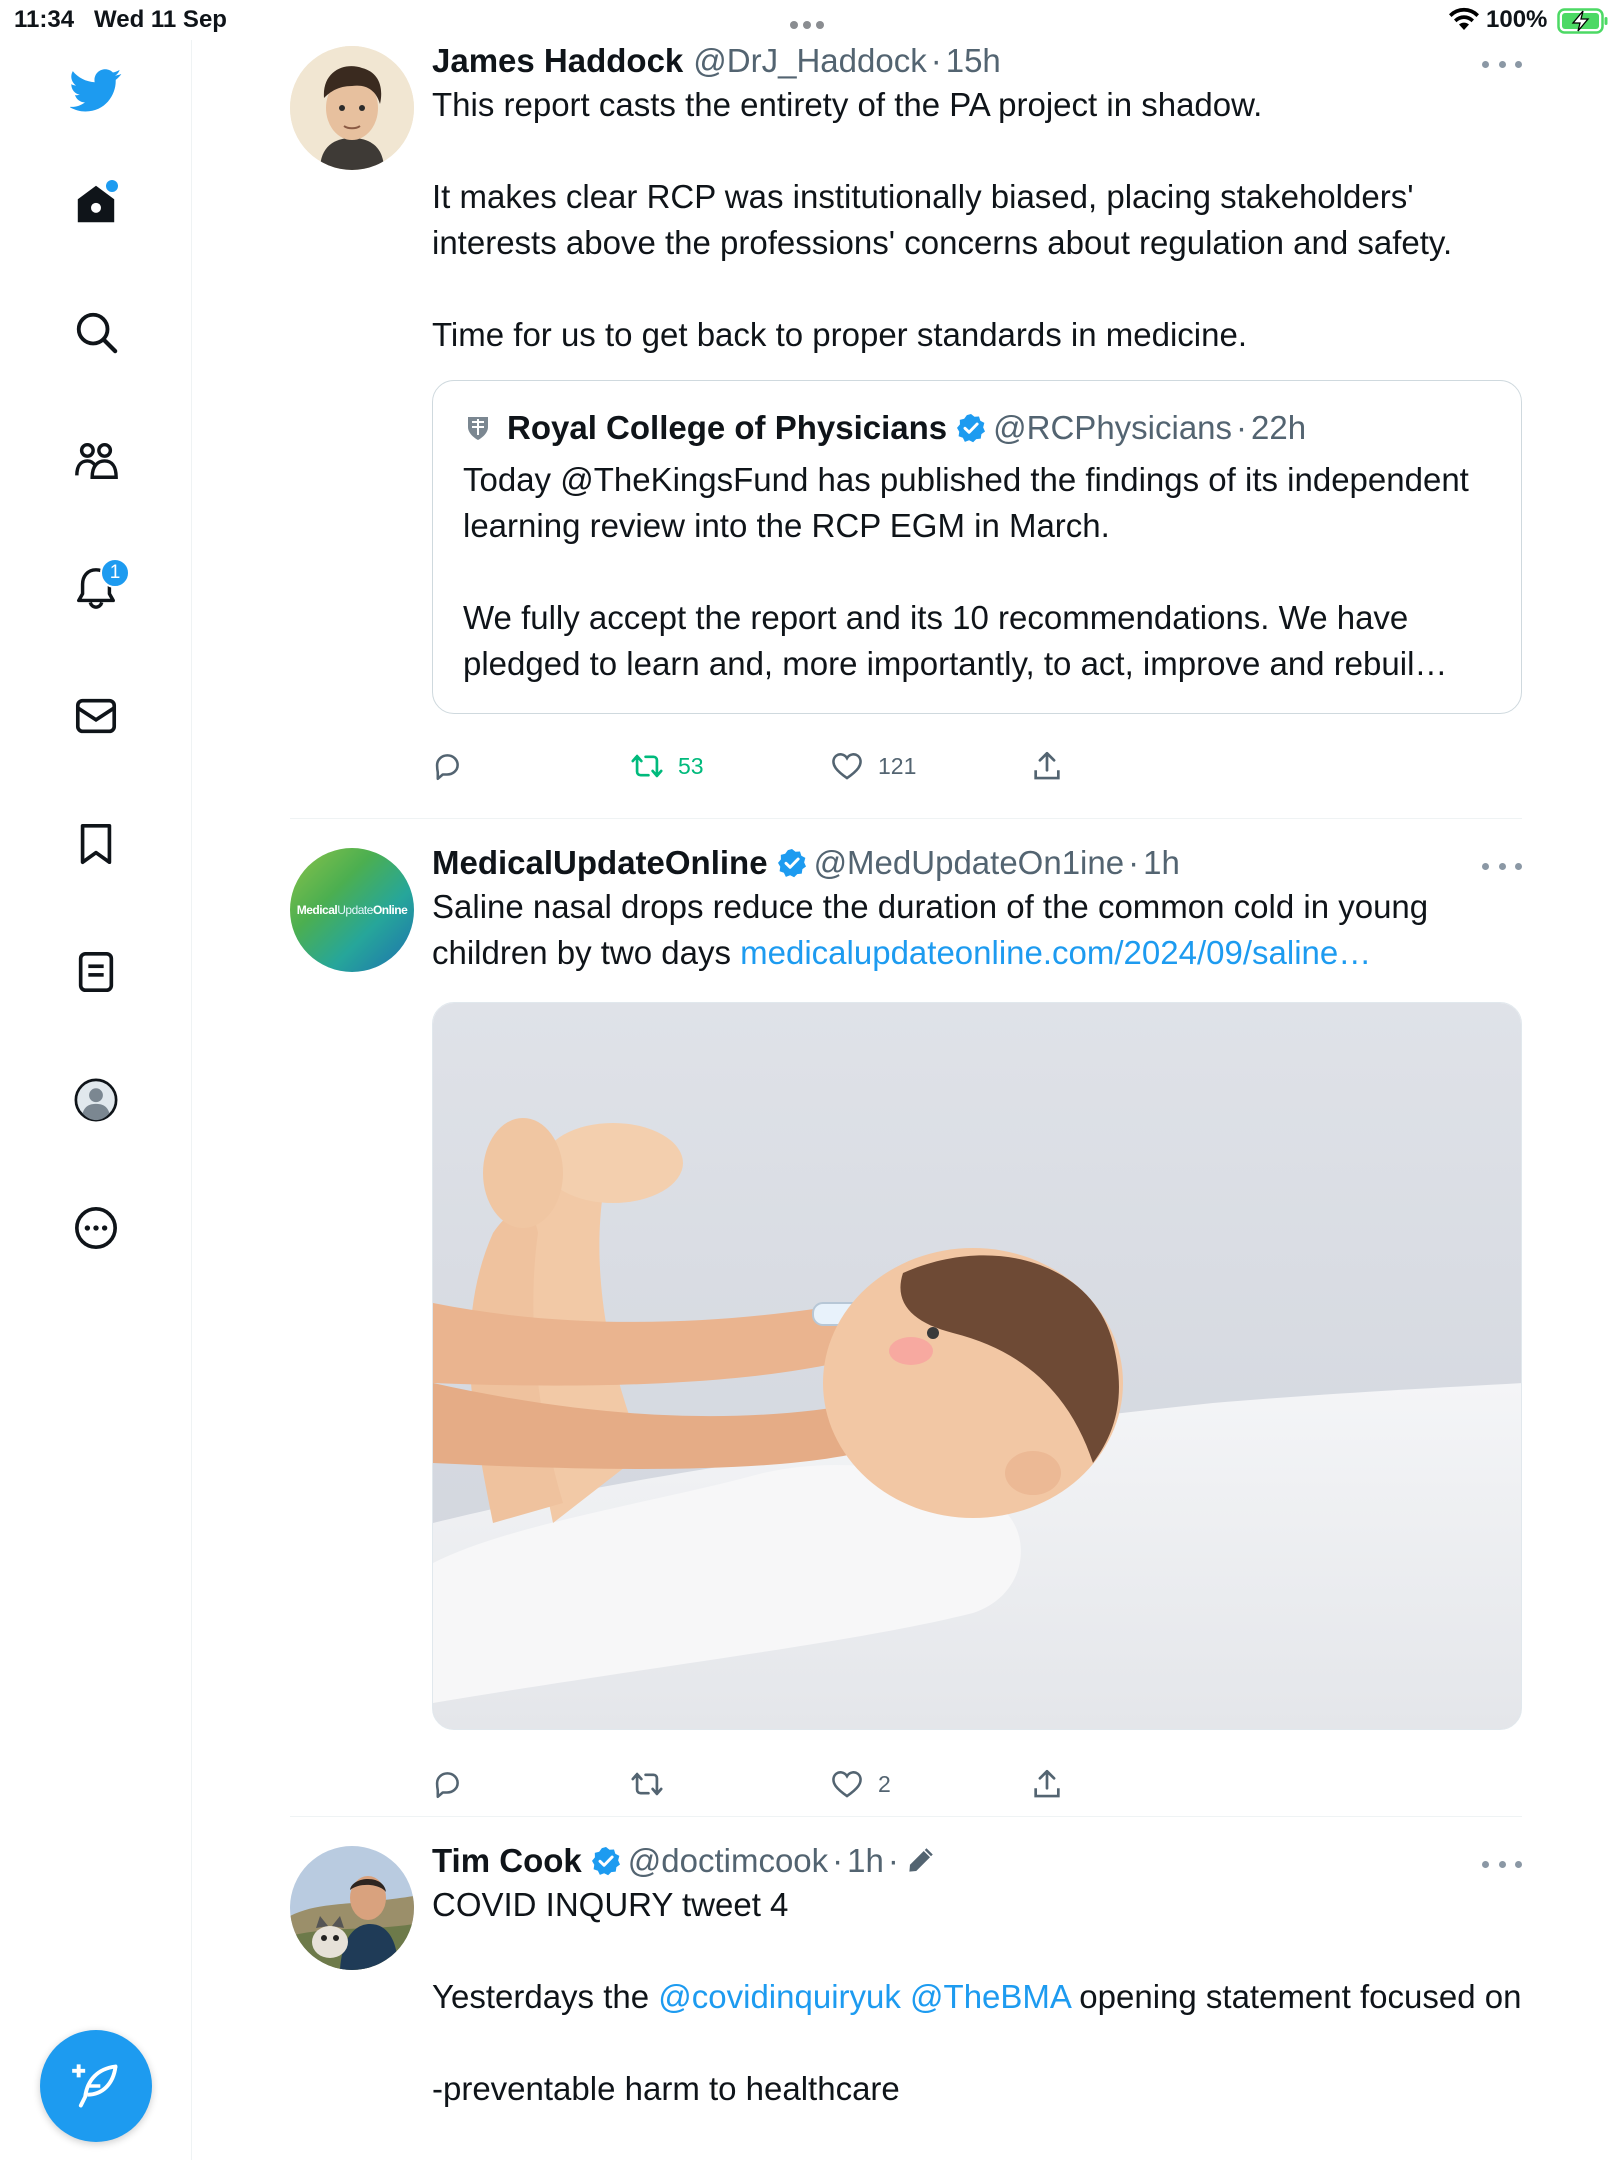 This screenshot has height=2160, width=1620. I want to click on like-count: 2, so click(884, 1783).